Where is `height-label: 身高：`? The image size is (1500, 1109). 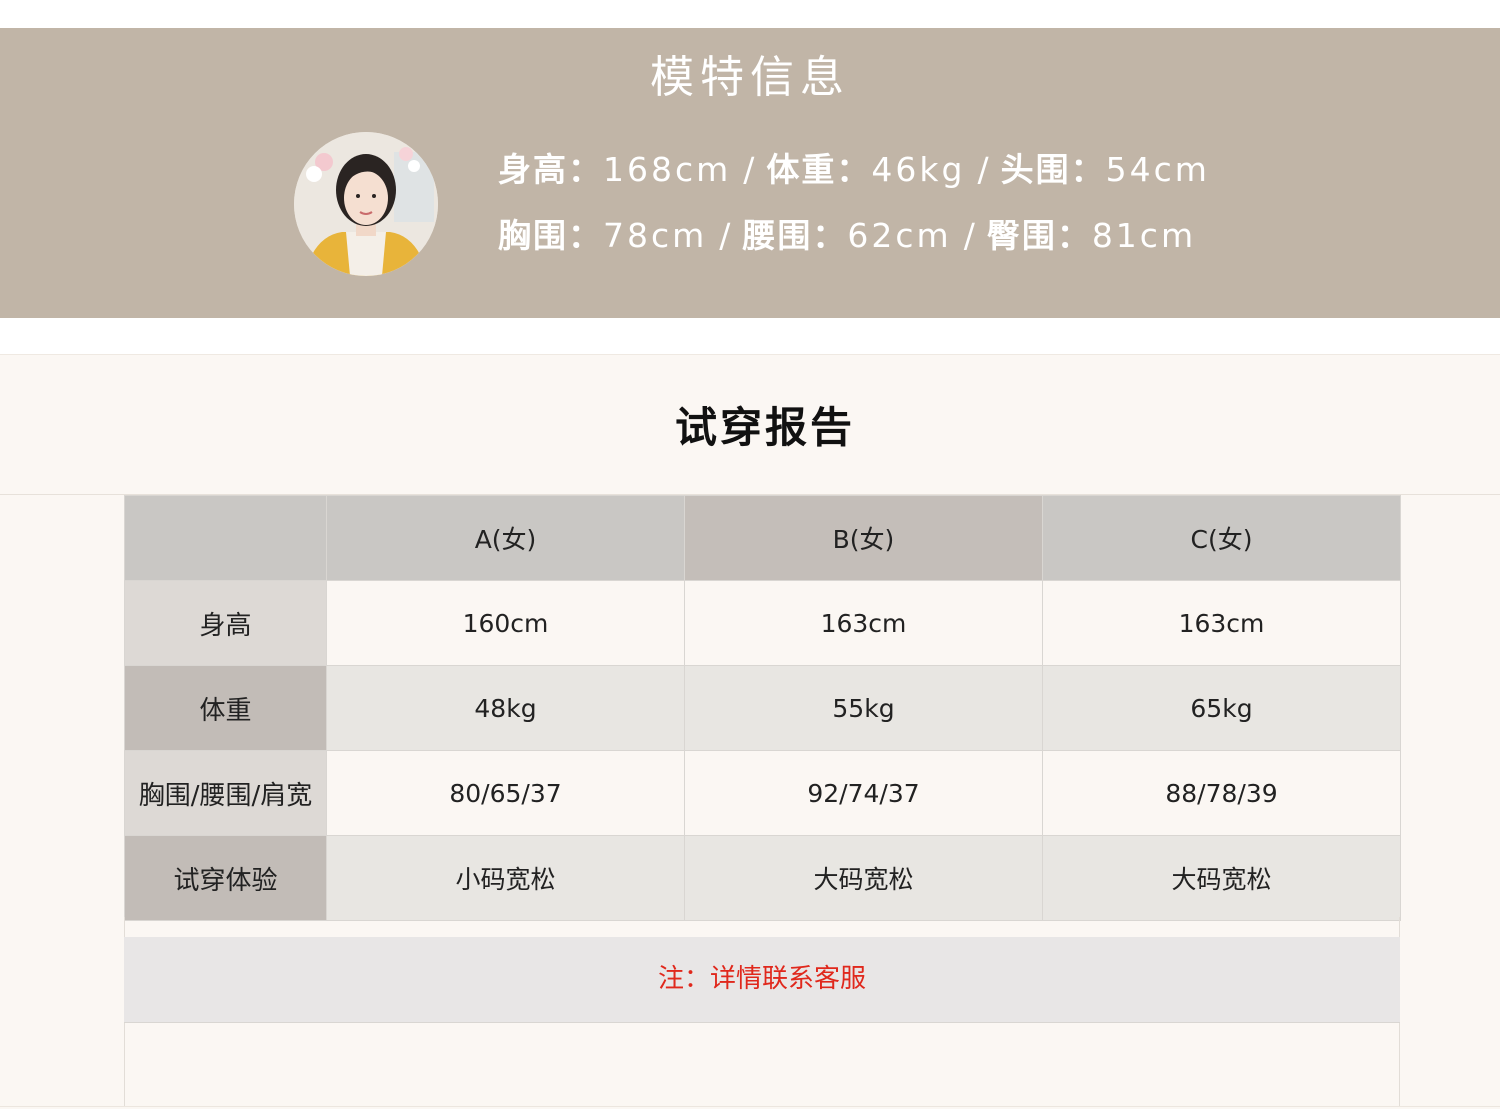
height-label: 身高： is located at coordinates (550, 169).